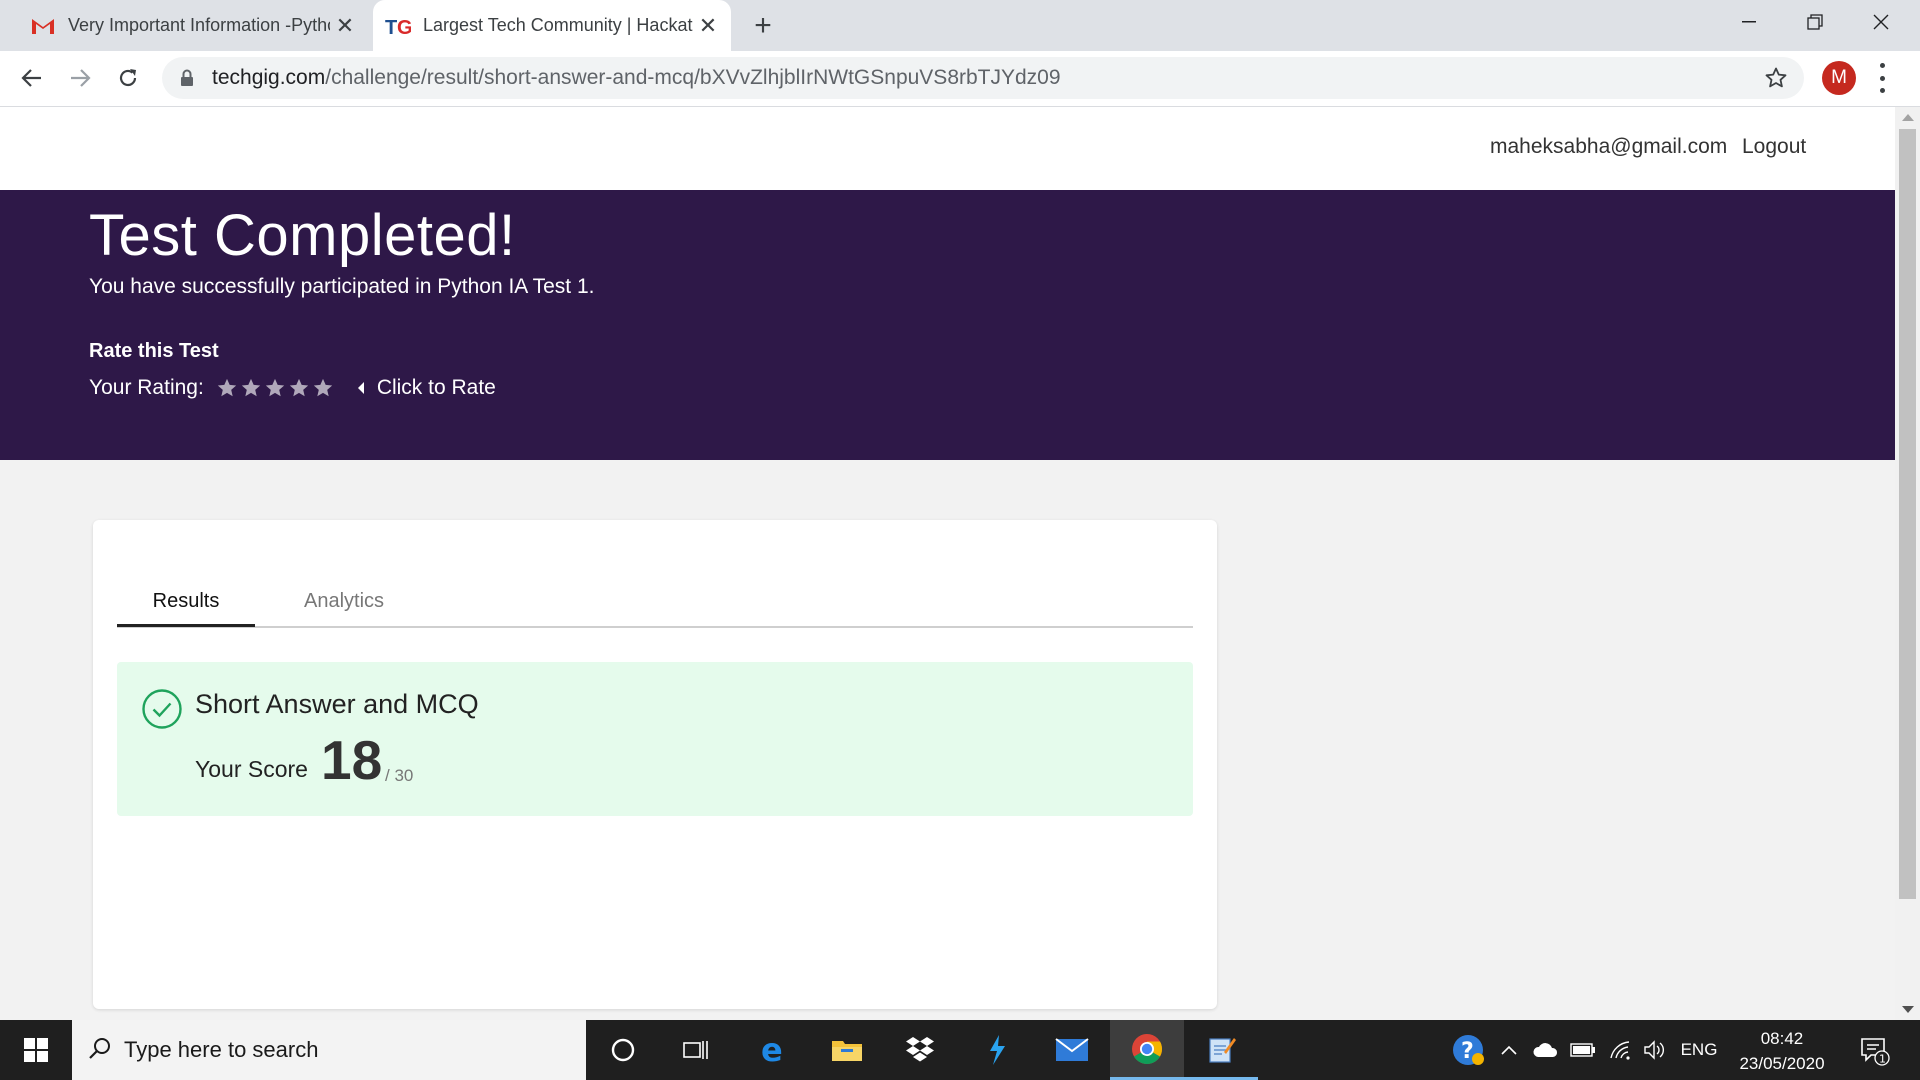 The height and width of the screenshot is (1080, 1920). I want to click on notepad-app-icon, so click(1221, 1050).